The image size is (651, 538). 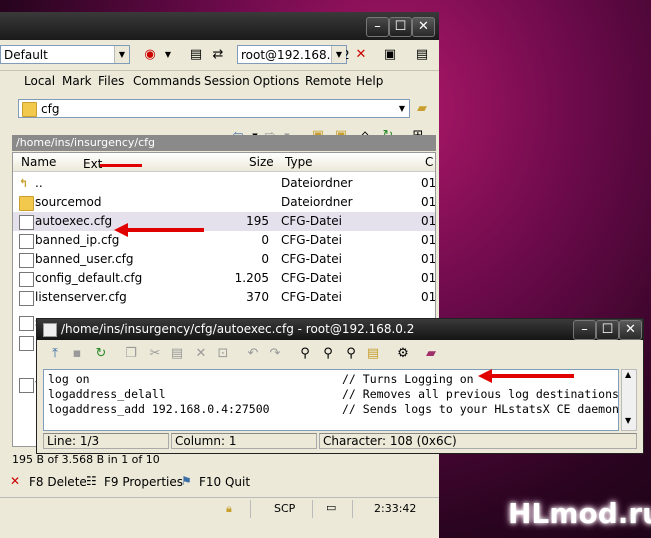 I want to click on copy-icon: ❐, so click(x=131, y=354).